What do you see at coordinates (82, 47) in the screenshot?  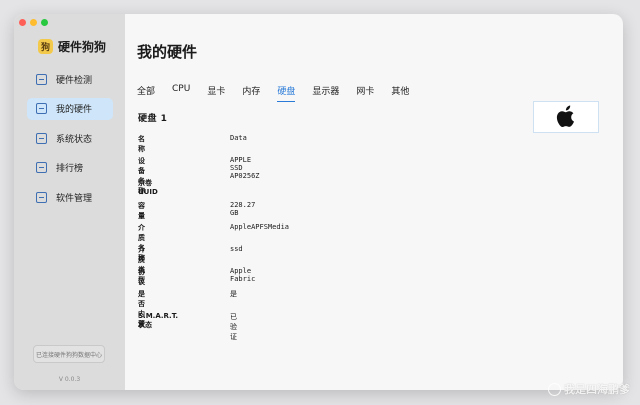 I see `app-title: 硬件狗狗` at bounding box center [82, 47].